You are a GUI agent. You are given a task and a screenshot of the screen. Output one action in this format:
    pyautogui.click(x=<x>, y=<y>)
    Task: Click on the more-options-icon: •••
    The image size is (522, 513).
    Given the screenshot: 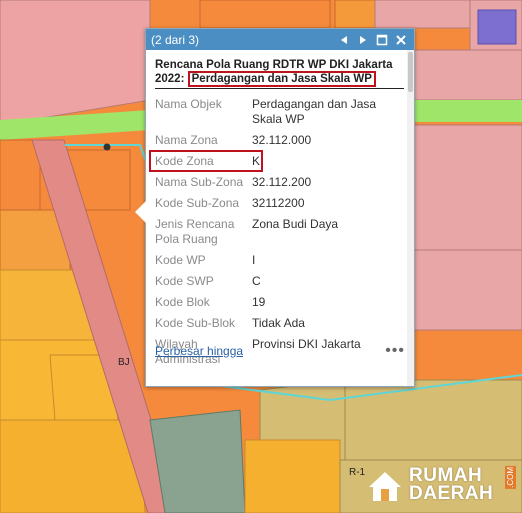 What is the action you would take?
    pyautogui.click(x=395, y=351)
    